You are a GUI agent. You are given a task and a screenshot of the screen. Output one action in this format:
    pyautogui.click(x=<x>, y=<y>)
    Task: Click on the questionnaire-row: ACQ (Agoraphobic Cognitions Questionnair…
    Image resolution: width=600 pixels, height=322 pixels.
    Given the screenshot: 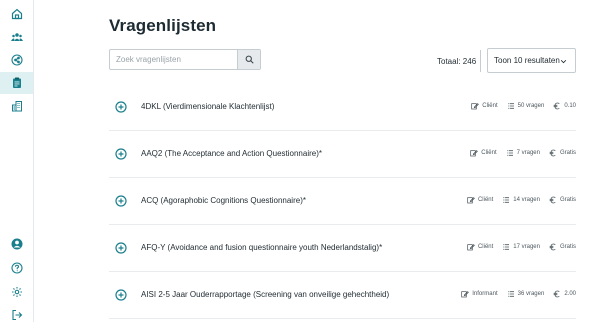 What is the action you would take?
    pyautogui.click(x=342, y=201)
    